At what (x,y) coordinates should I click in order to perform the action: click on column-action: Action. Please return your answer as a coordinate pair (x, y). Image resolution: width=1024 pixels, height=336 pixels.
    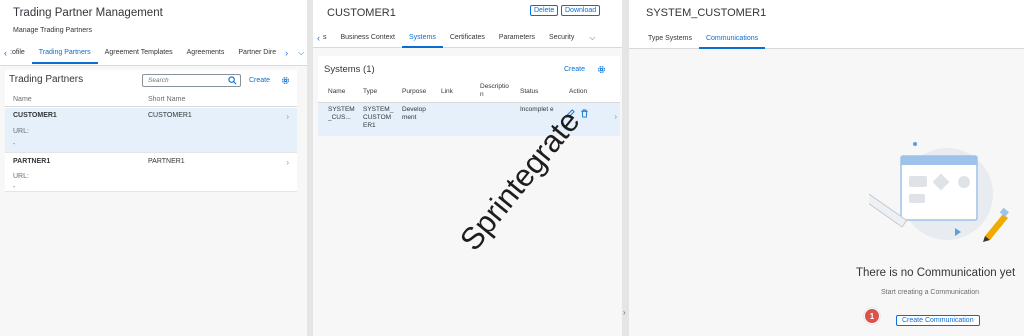
    Looking at the image, I should click on (578, 91).